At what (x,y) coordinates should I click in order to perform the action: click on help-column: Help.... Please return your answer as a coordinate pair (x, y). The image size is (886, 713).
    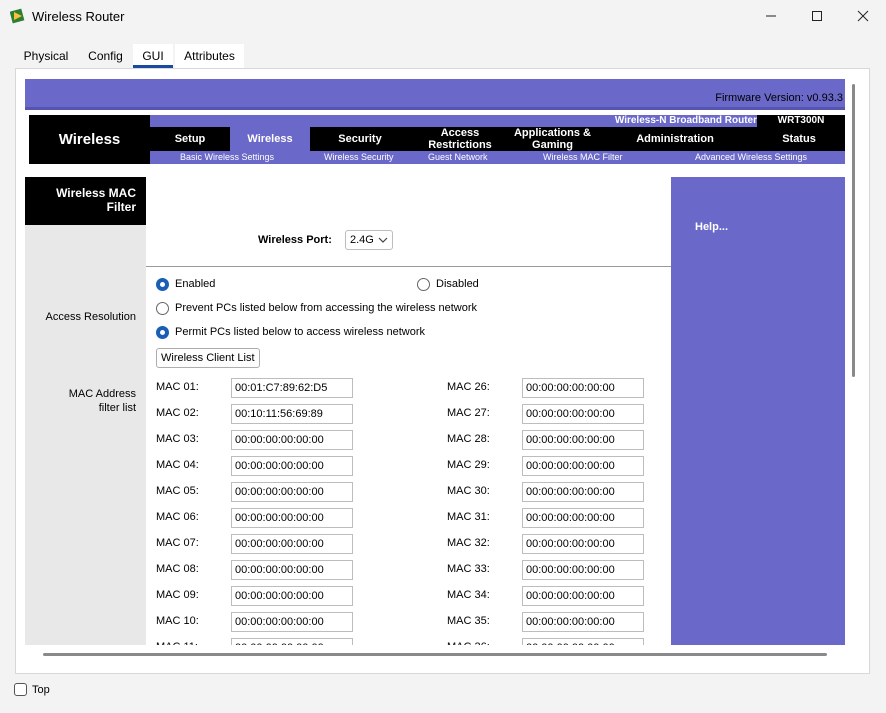
    Looking at the image, I should click on (758, 411).